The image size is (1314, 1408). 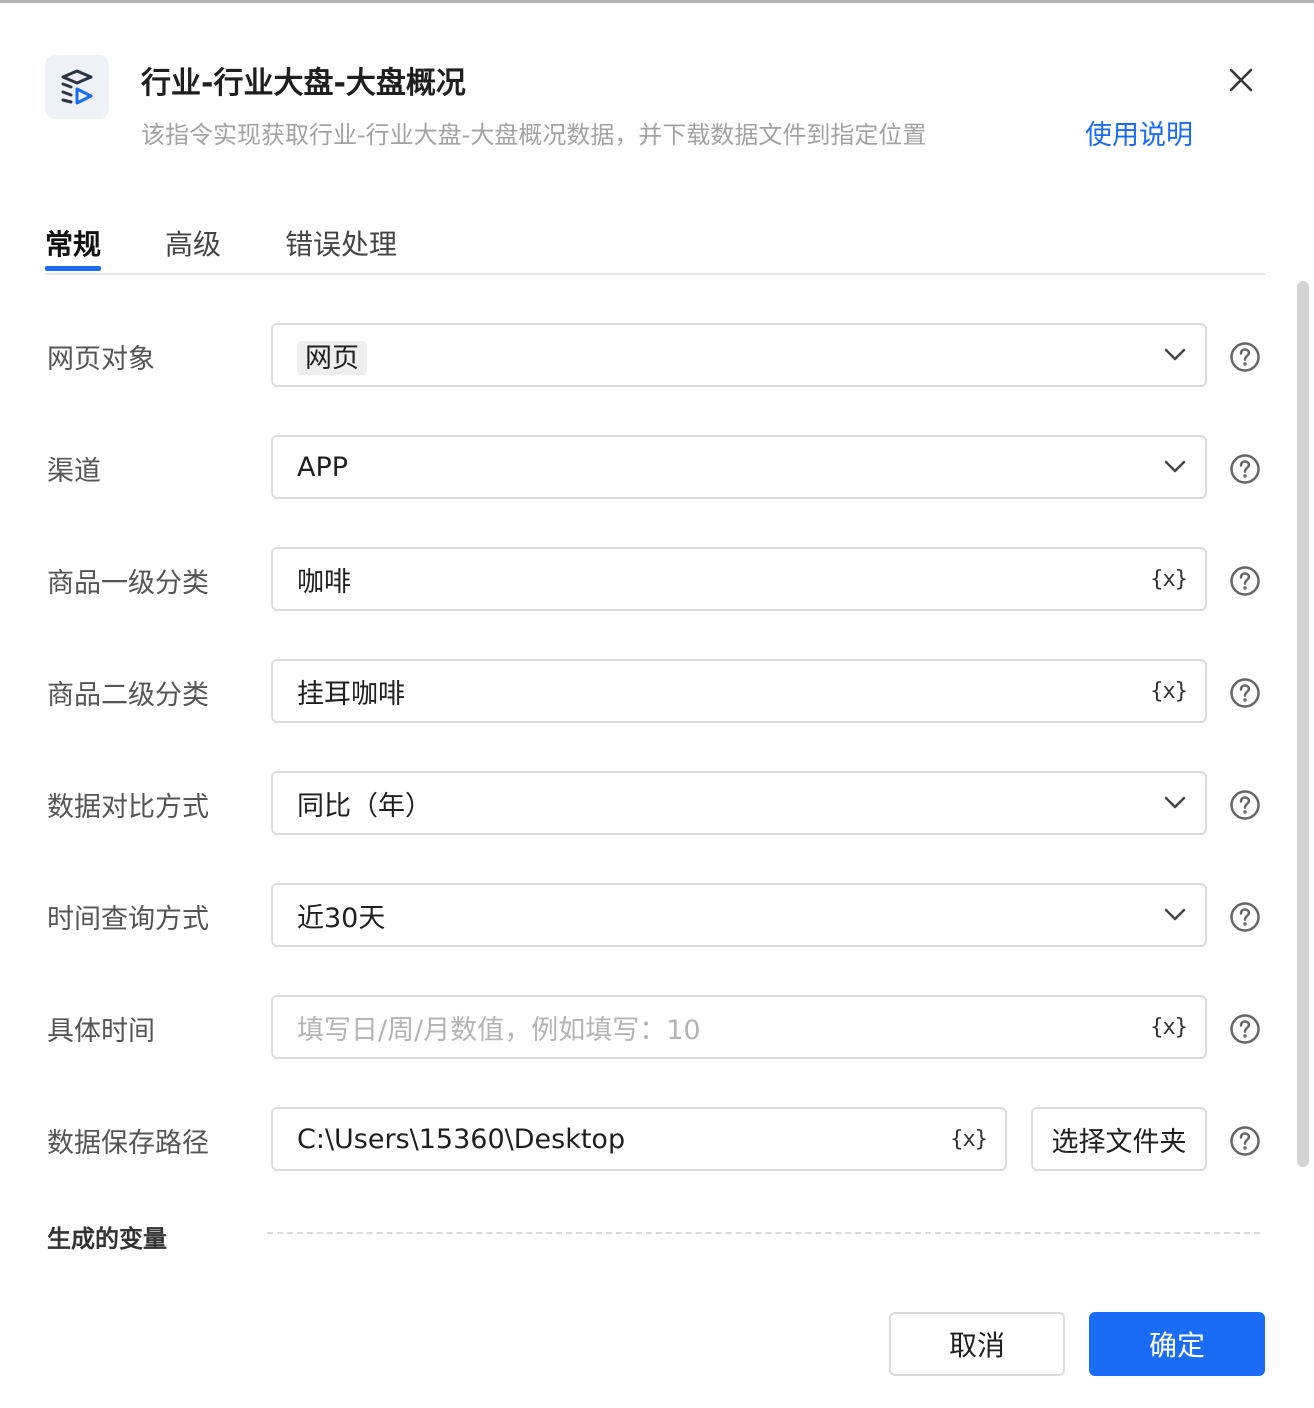 I want to click on save-path-input: C:\Users\15360\Desktop {x}, so click(x=639, y=1139).